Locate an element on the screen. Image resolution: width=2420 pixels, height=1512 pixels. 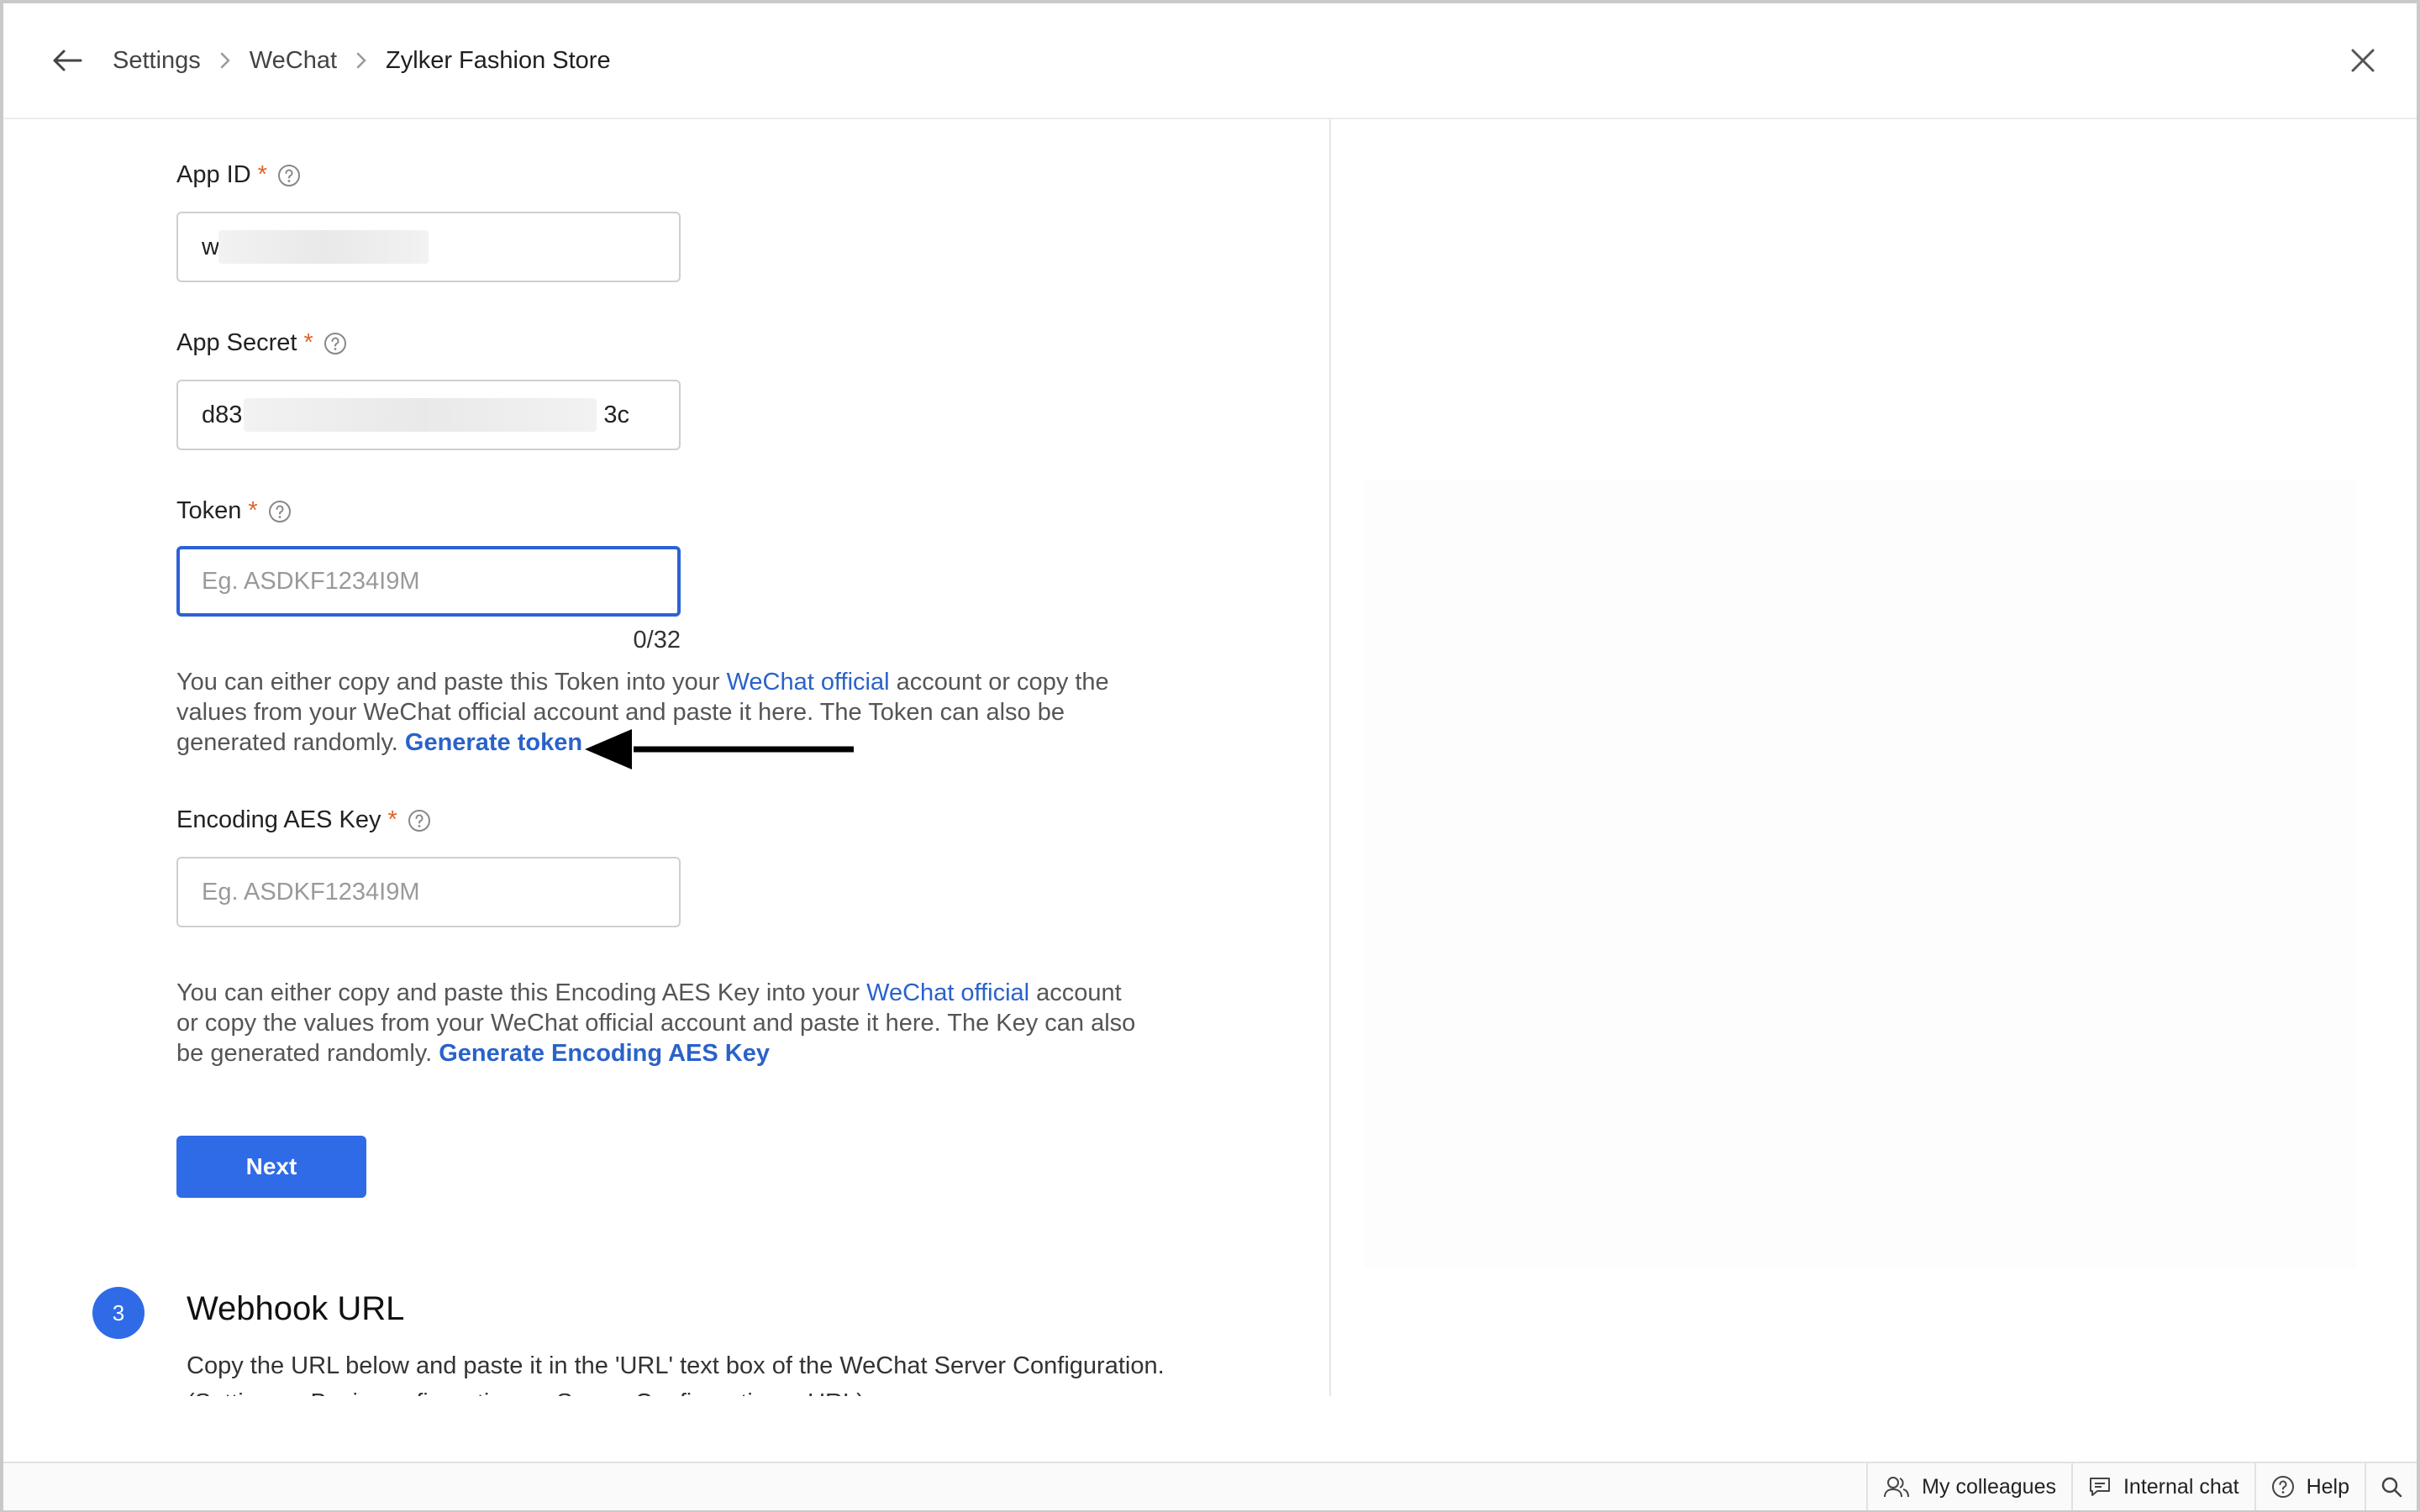
colleagues-icon is located at coordinates (1897, 1487).